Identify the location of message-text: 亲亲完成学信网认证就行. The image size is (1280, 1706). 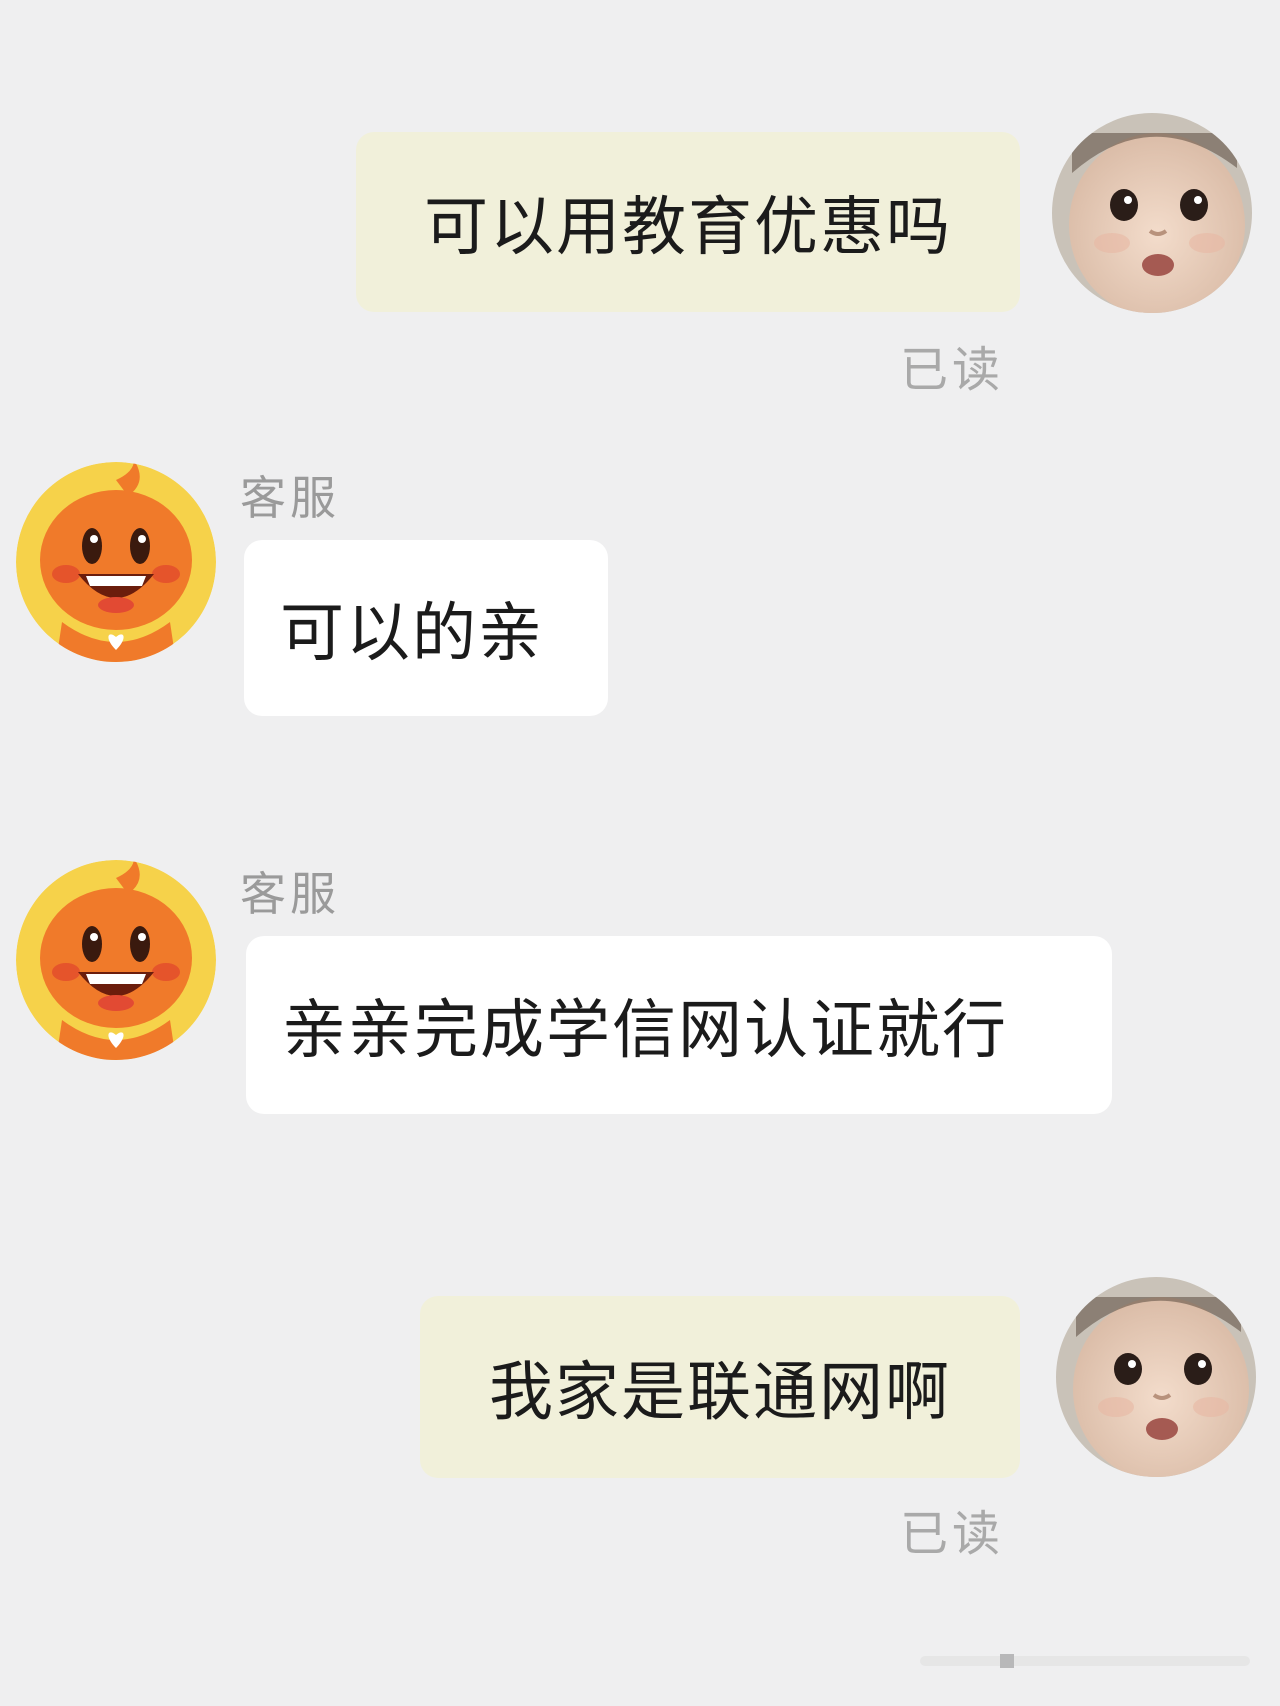
(645, 1031).